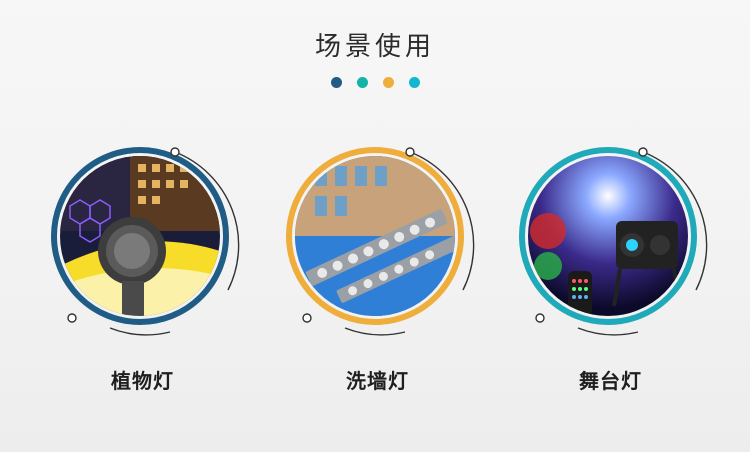 Image resolution: width=750 pixels, height=452 pixels. What do you see at coordinates (375, 236) in the screenshot?
I see `wall-washer-photo` at bounding box center [375, 236].